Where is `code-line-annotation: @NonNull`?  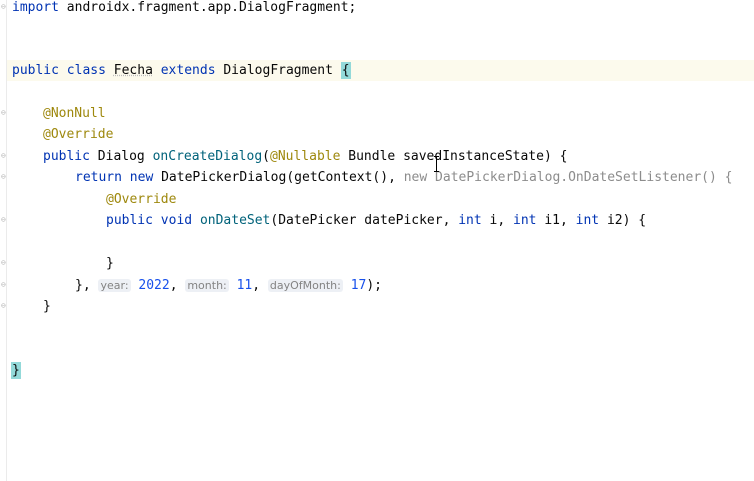
code-line-annotation: @NonNull is located at coordinates (74, 113).